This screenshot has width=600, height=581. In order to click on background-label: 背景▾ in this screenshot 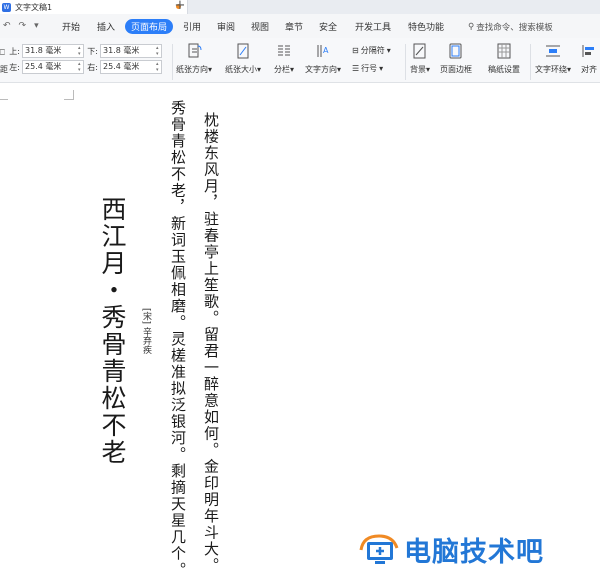, I will do `click(420, 69)`.